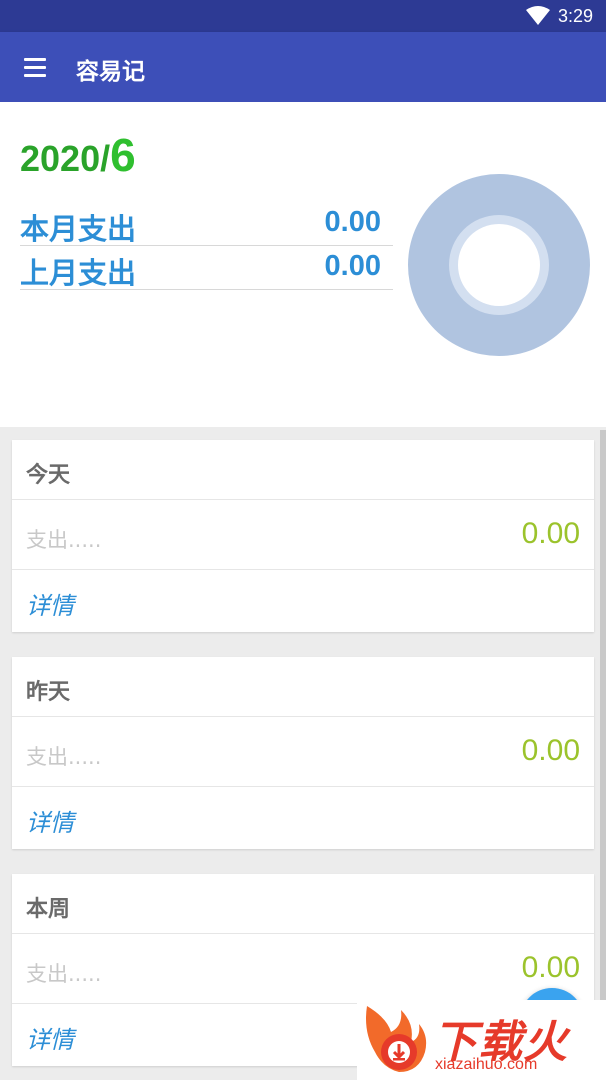 This screenshot has width=606, height=1080. What do you see at coordinates (48, 692) in the screenshot?
I see `card-title: 昨天` at bounding box center [48, 692].